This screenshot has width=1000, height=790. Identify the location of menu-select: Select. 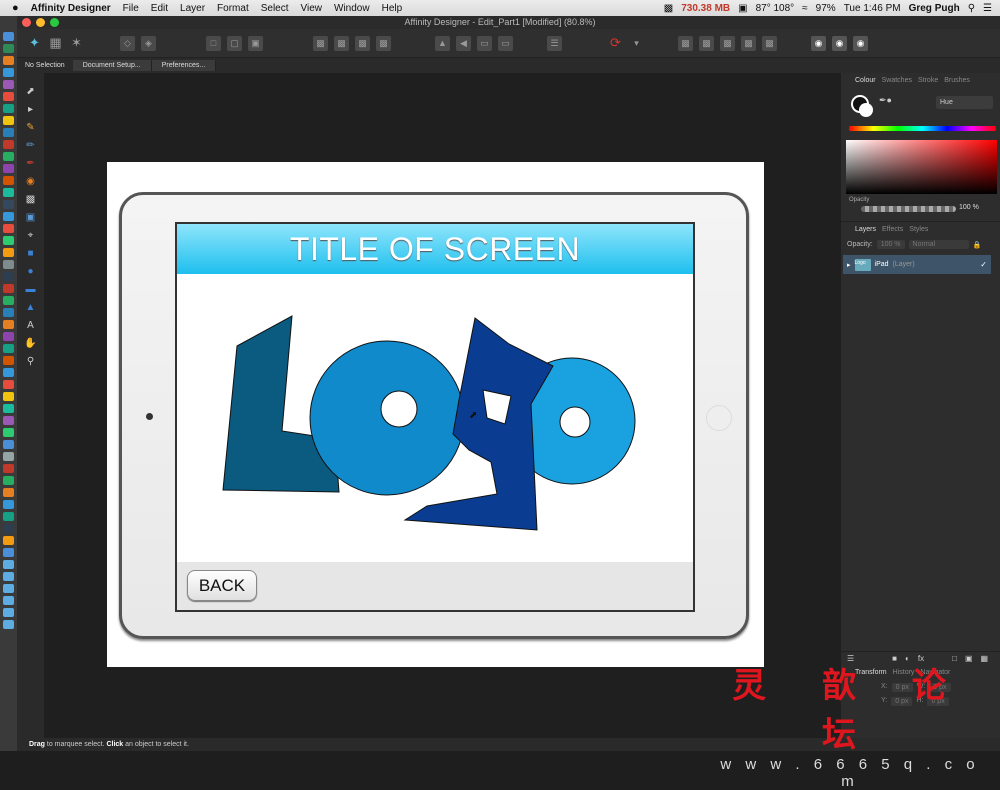
(275, 8).